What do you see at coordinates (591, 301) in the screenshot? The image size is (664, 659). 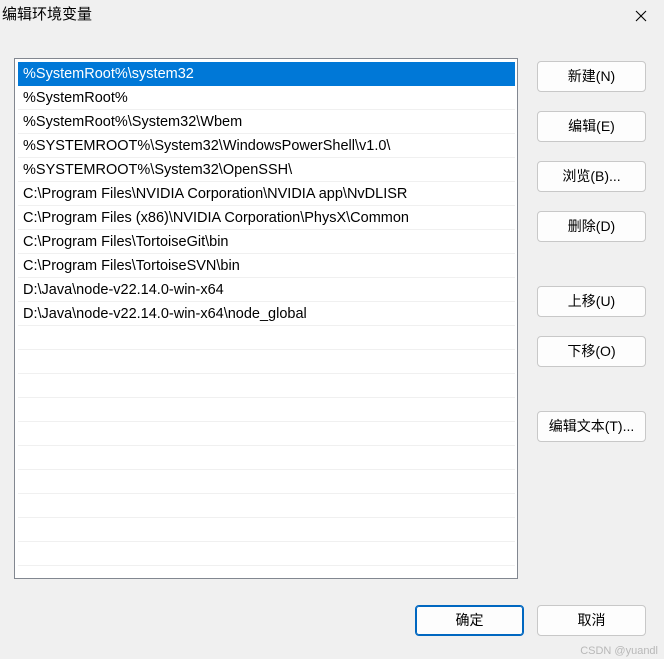 I see `move-up-button: 上移(U)` at bounding box center [591, 301].